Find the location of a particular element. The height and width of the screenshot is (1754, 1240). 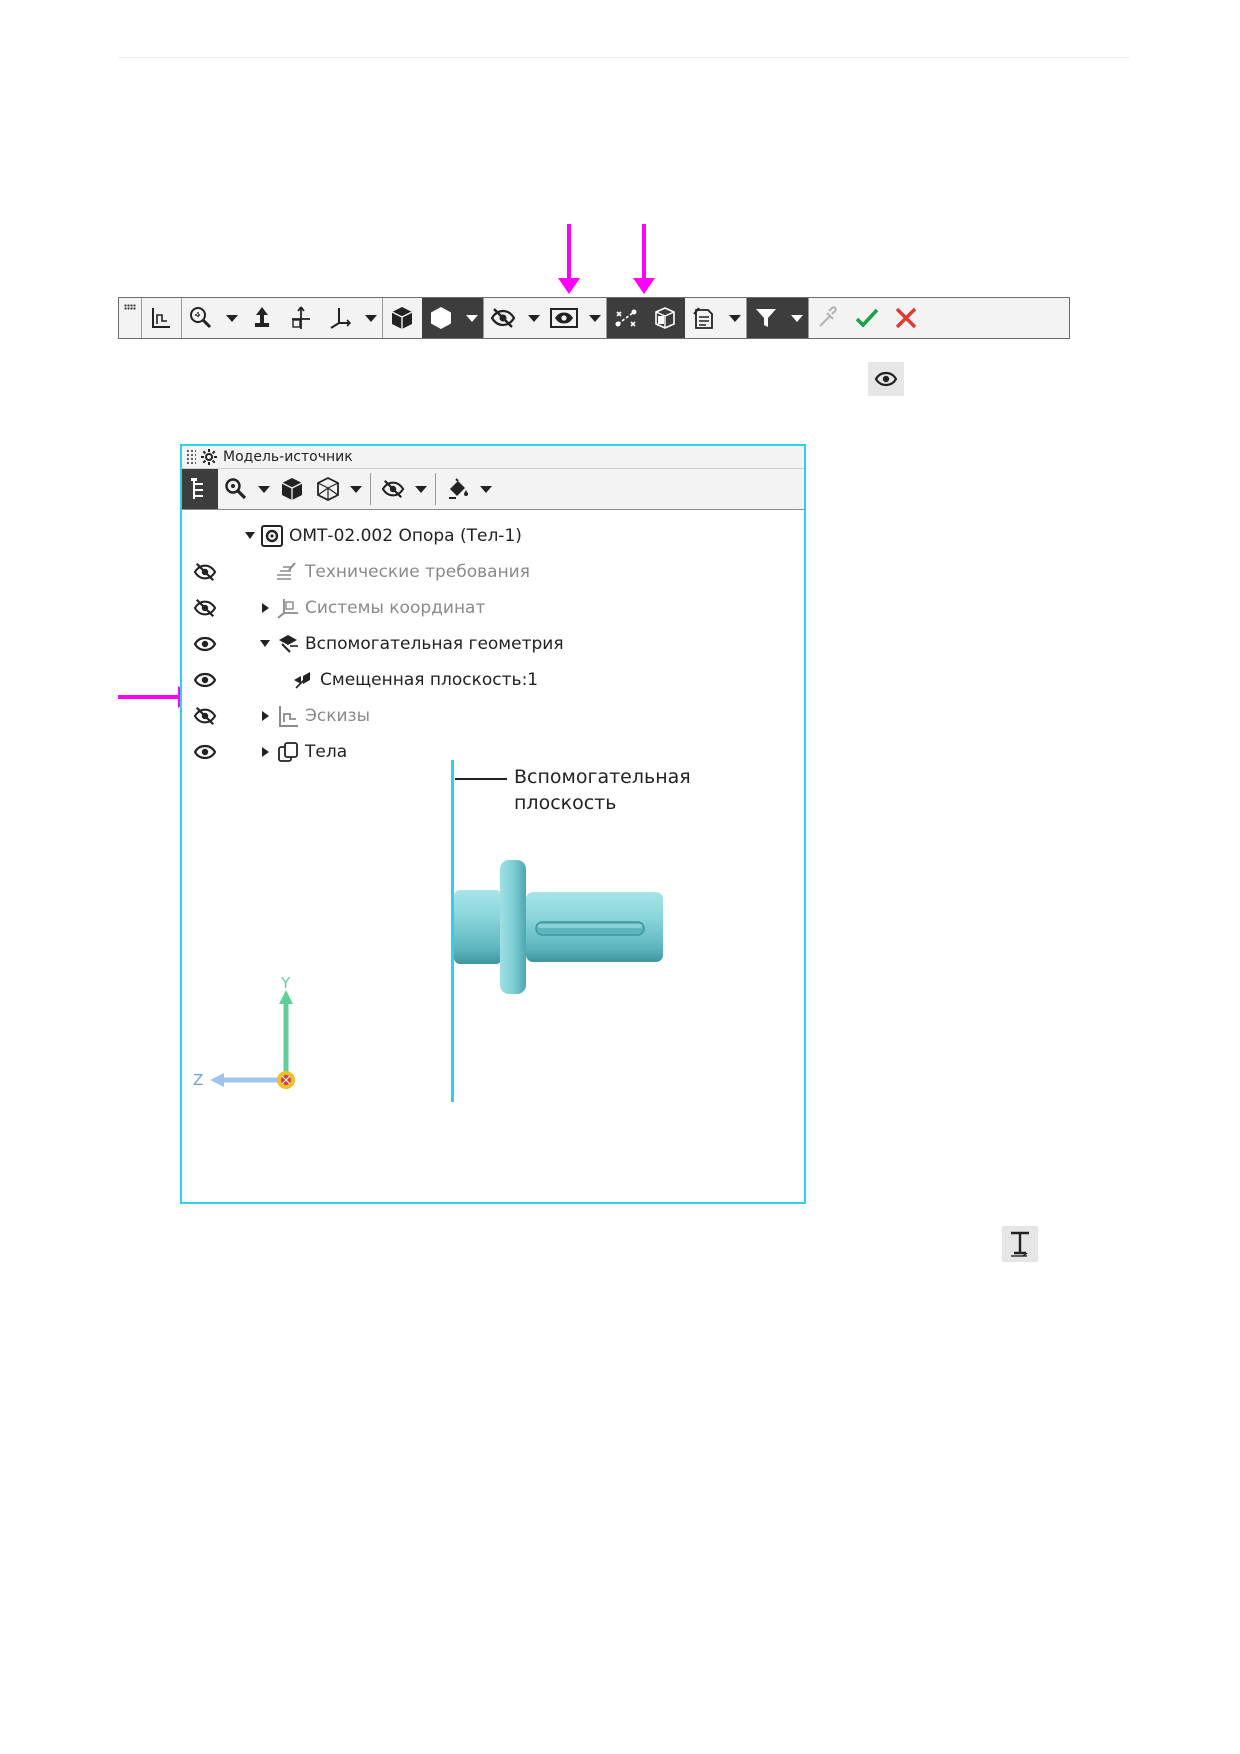

eye-in-frame-icon is located at coordinates (564, 318).